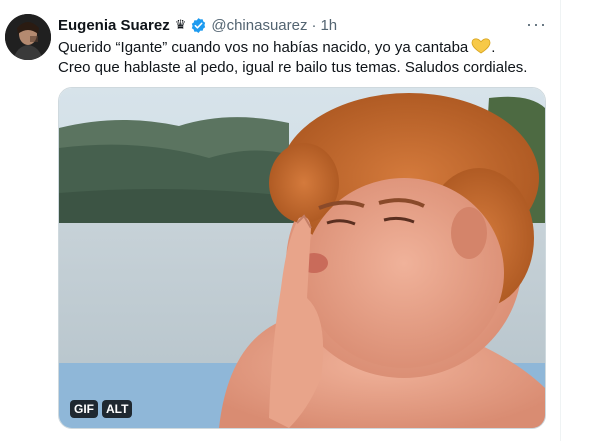  What do you see at coordinates (180, 24) in the screenshot?
I see `crown-icon: ♛` at bounding box center [180, 24].